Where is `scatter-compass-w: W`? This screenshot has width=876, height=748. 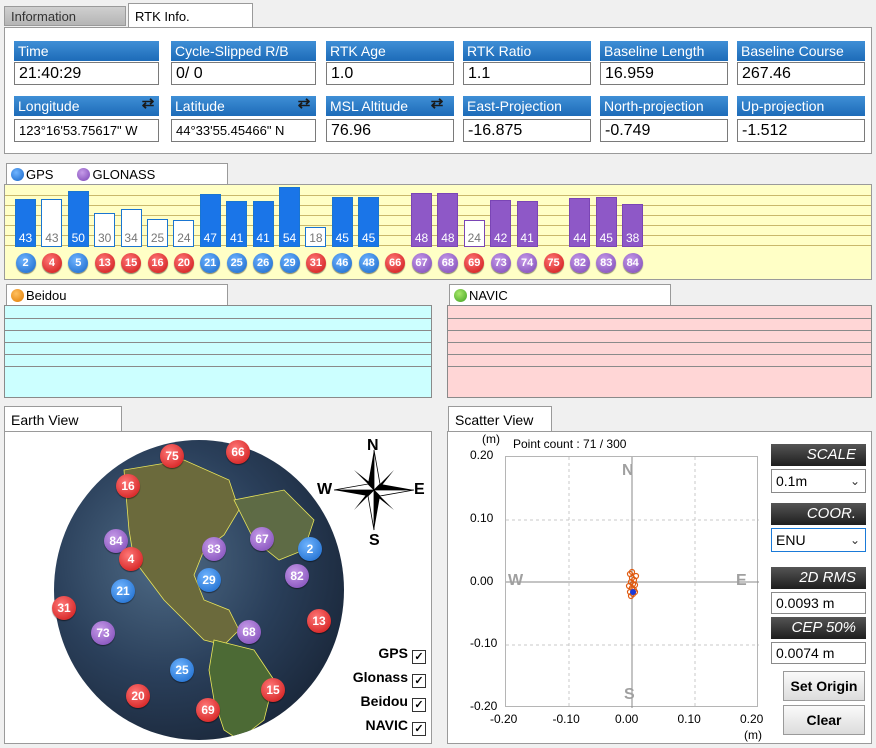
scatter-compass-w: W is located at coordinates (516, 580).